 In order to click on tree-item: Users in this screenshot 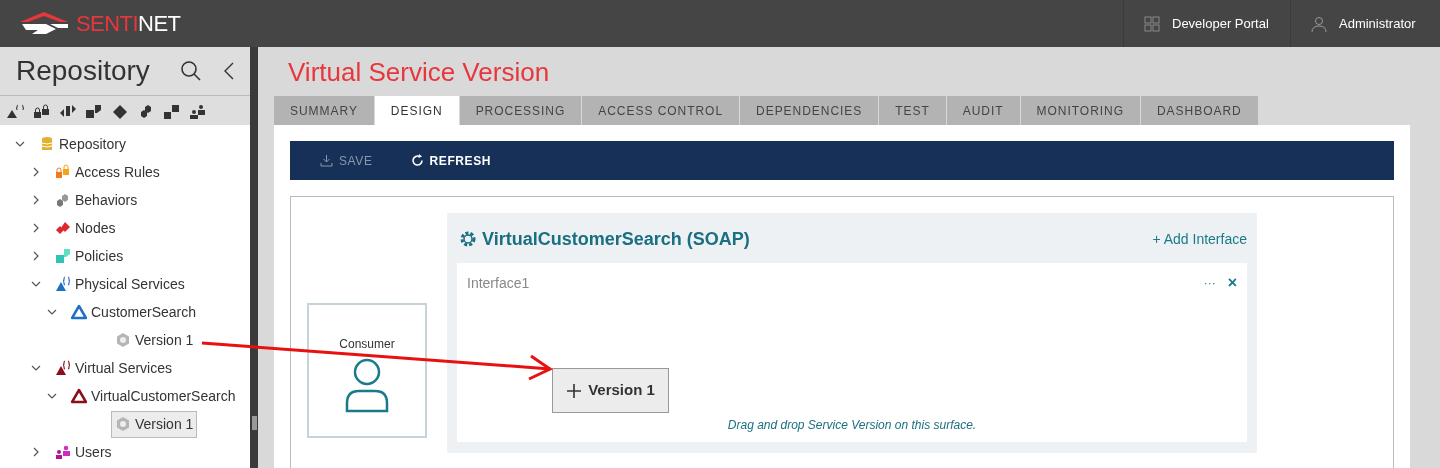, I will do `click(83, 452)`.